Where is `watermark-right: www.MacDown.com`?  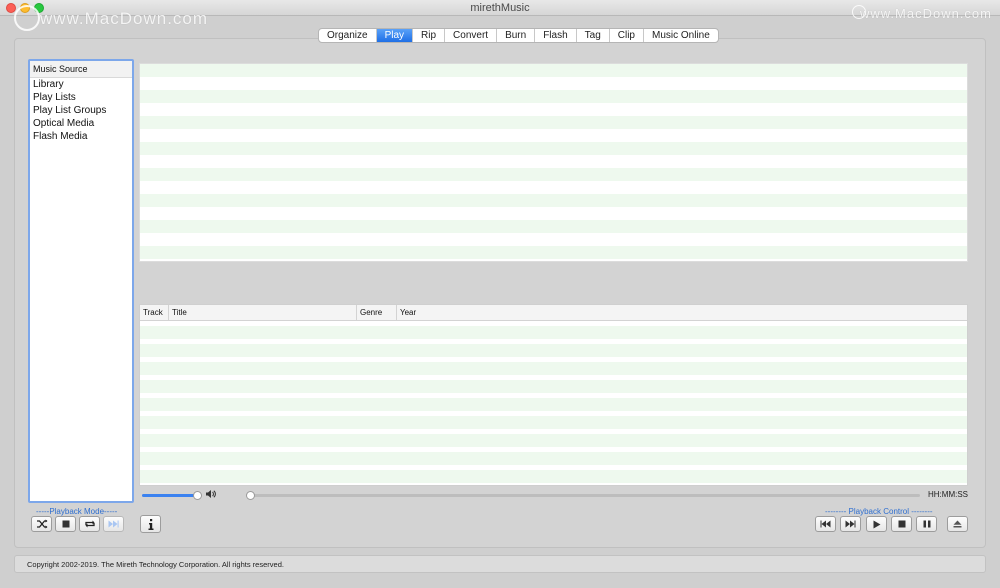 watermark-right: www.MacDown.com is located at coordinates (925, 13).